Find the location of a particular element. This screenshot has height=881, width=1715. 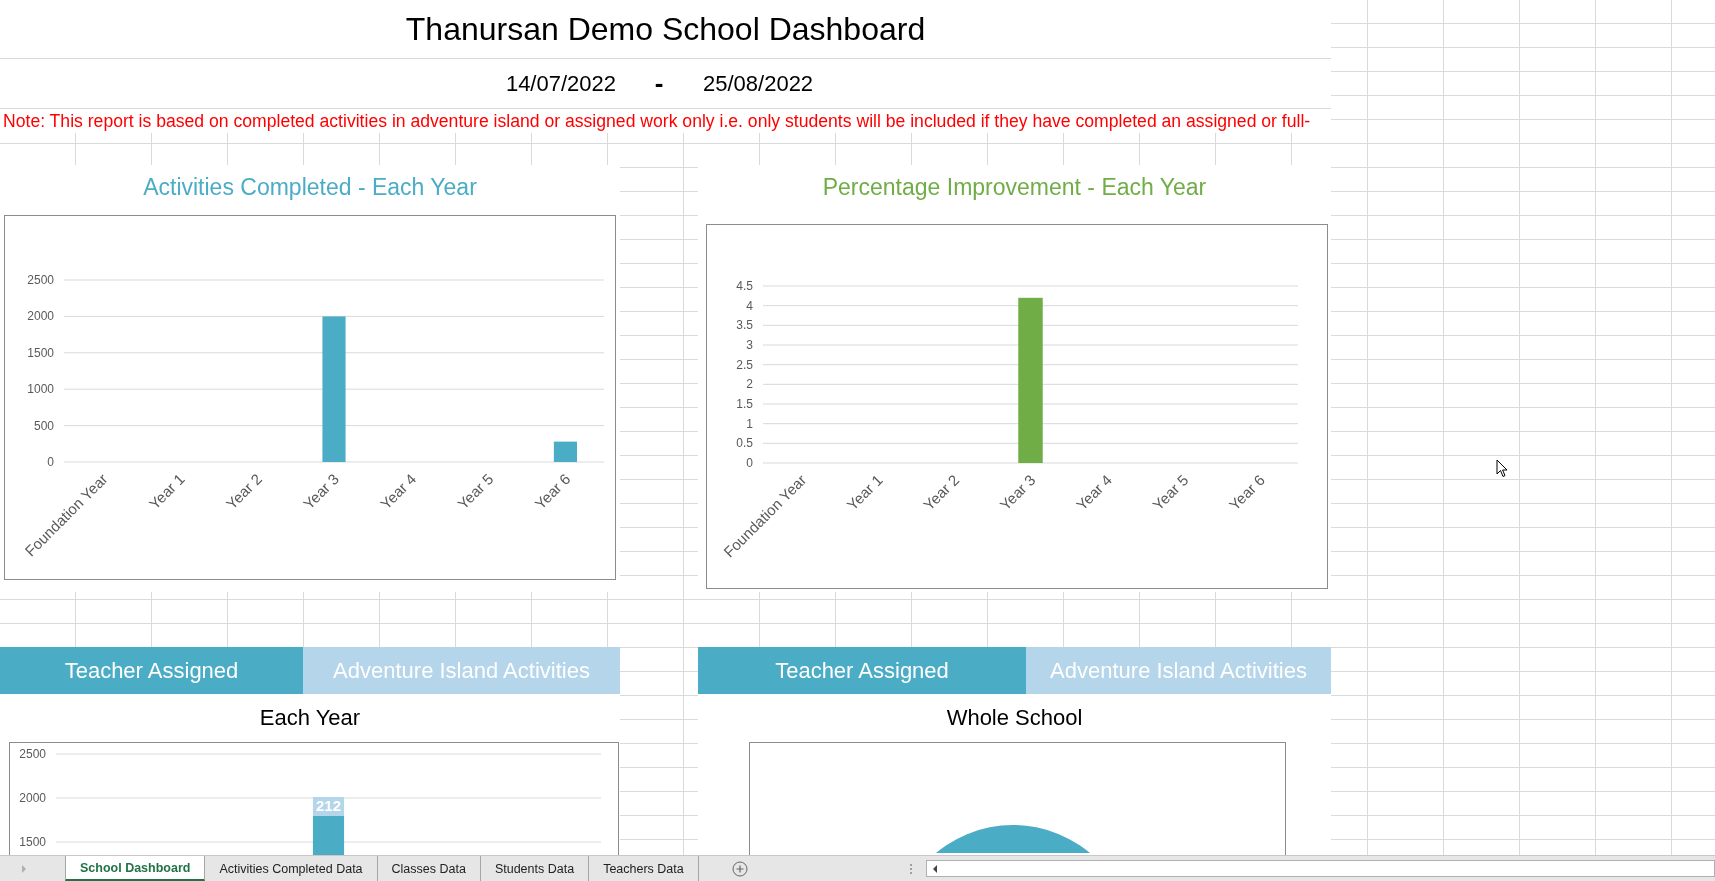

axis-tick-label: 2.5 is located at coordinates (744, 364).